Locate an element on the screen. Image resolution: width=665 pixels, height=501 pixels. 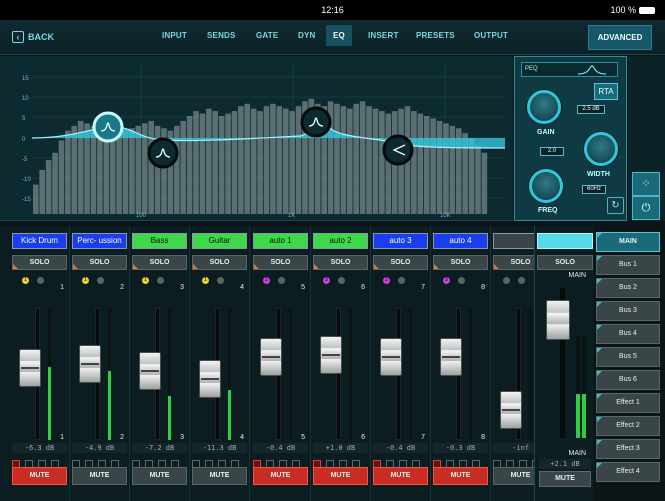
bus-item-effect-4: Effect 4 is located at coordinates (628, 472).